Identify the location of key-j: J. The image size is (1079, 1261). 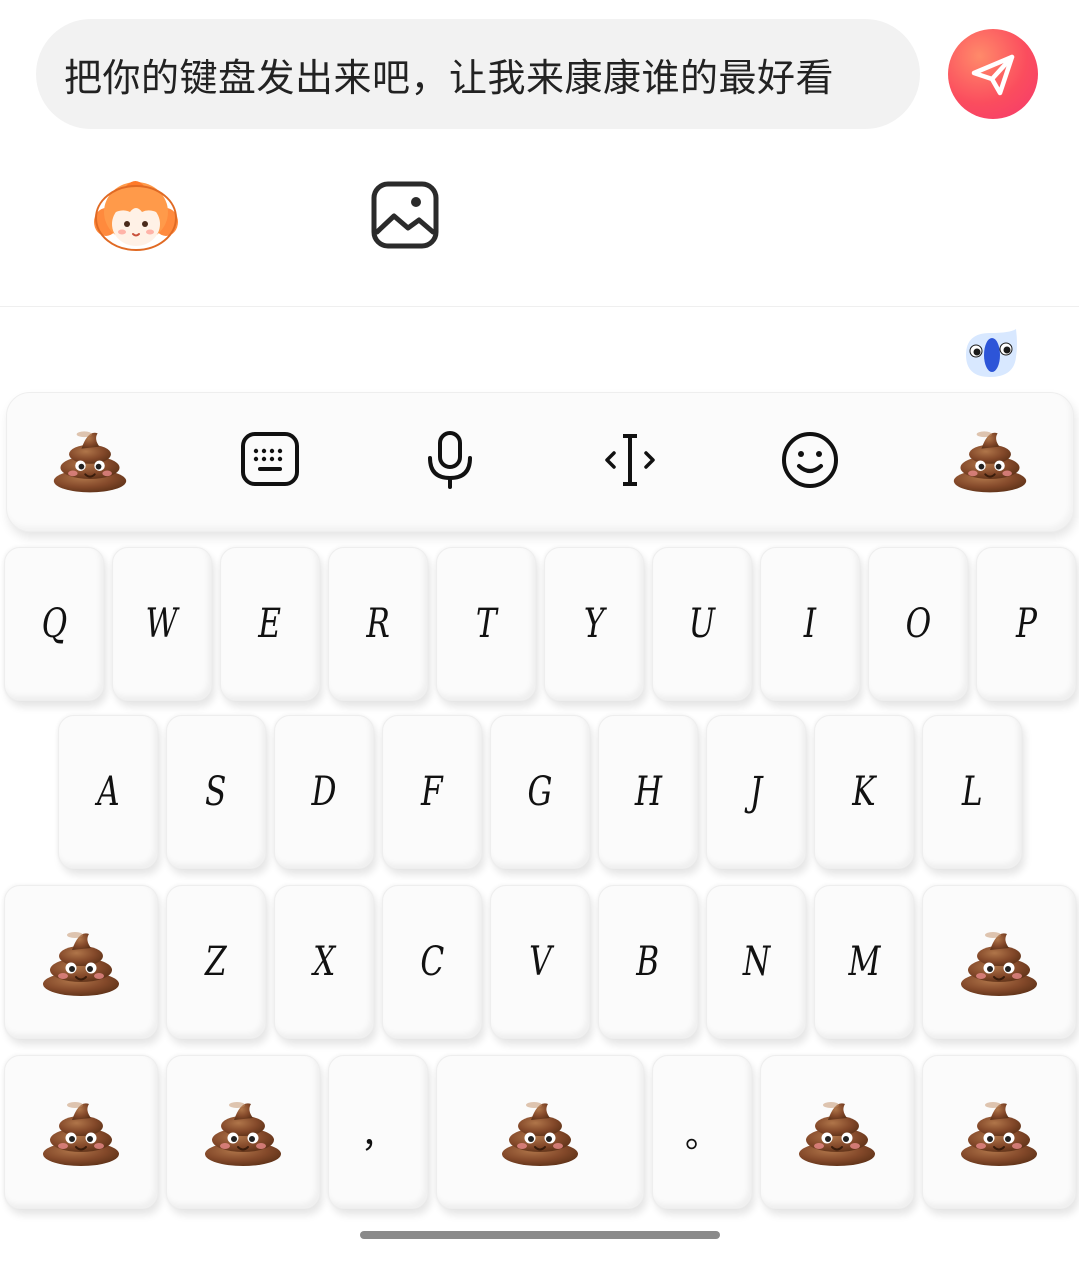
(756, 792).